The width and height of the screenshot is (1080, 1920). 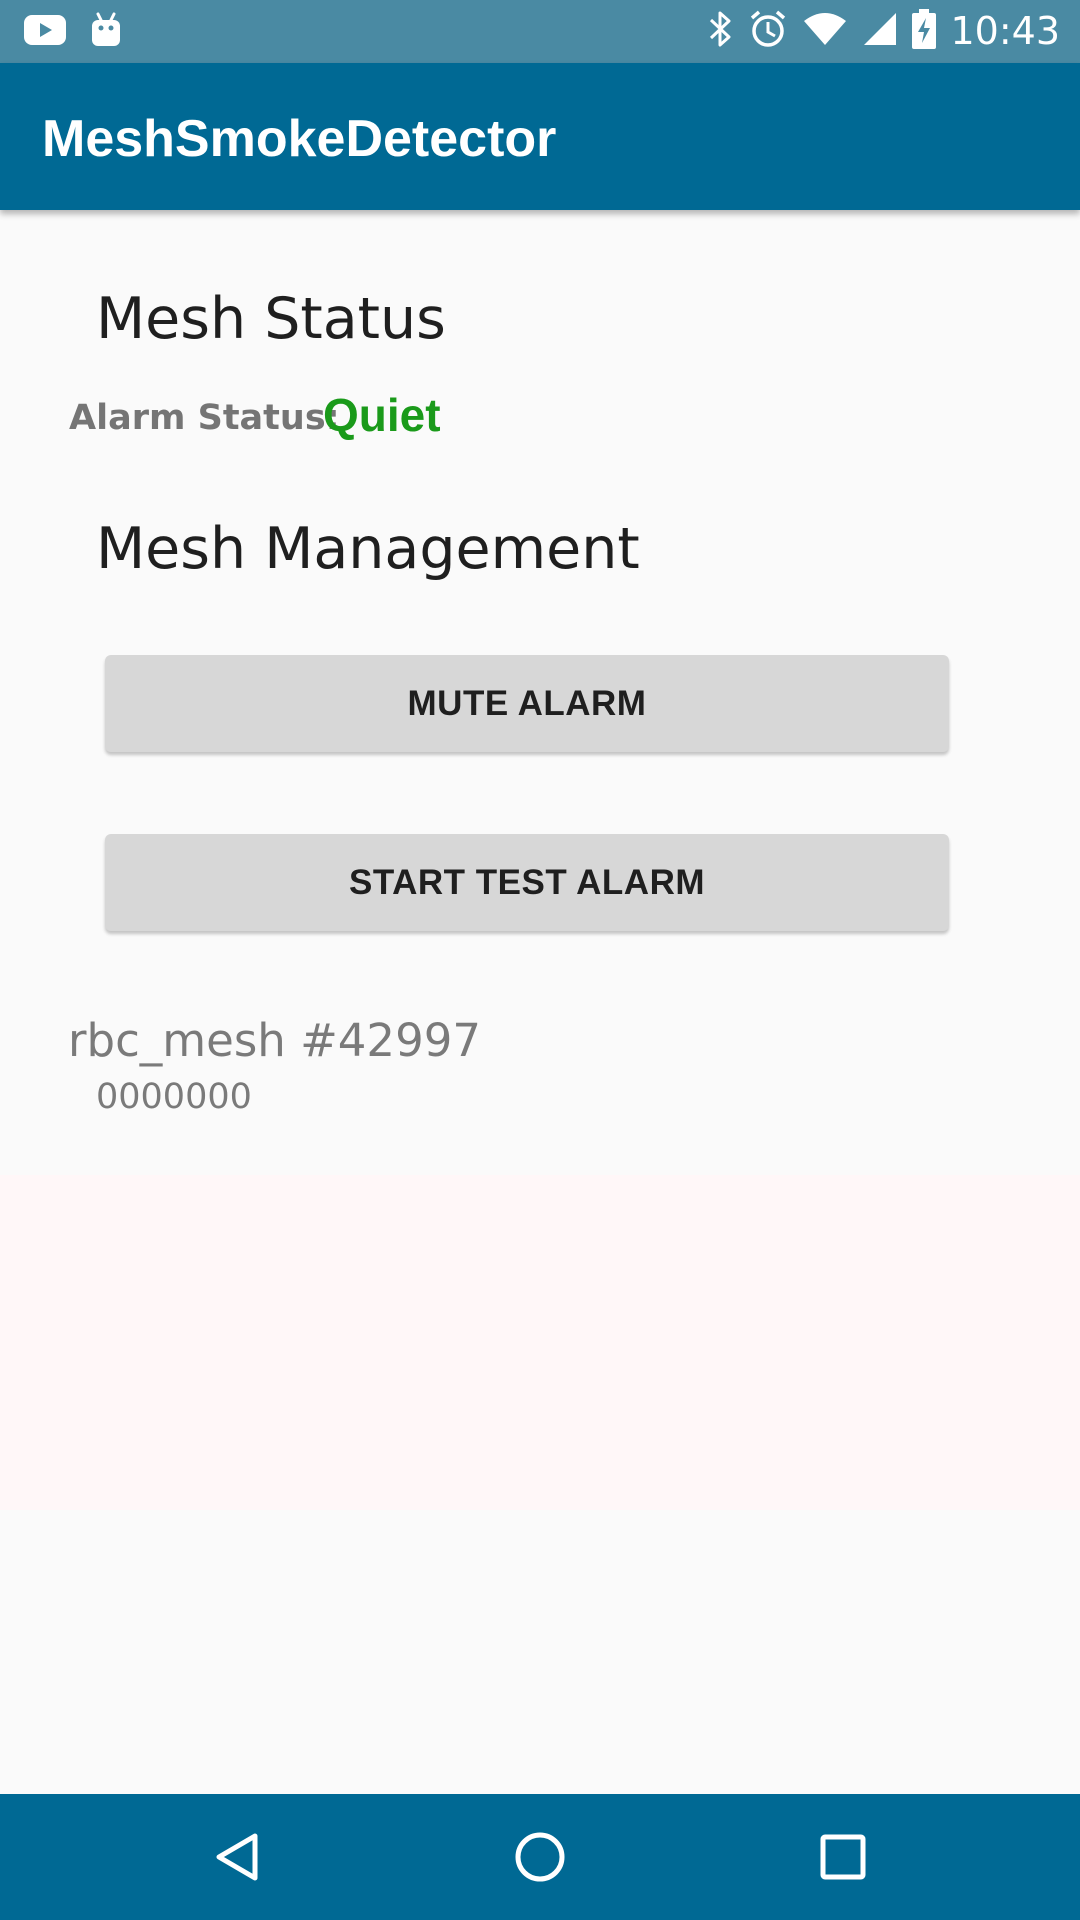 I want to click on status-bar: 10:43, so click(x=540, y=31).